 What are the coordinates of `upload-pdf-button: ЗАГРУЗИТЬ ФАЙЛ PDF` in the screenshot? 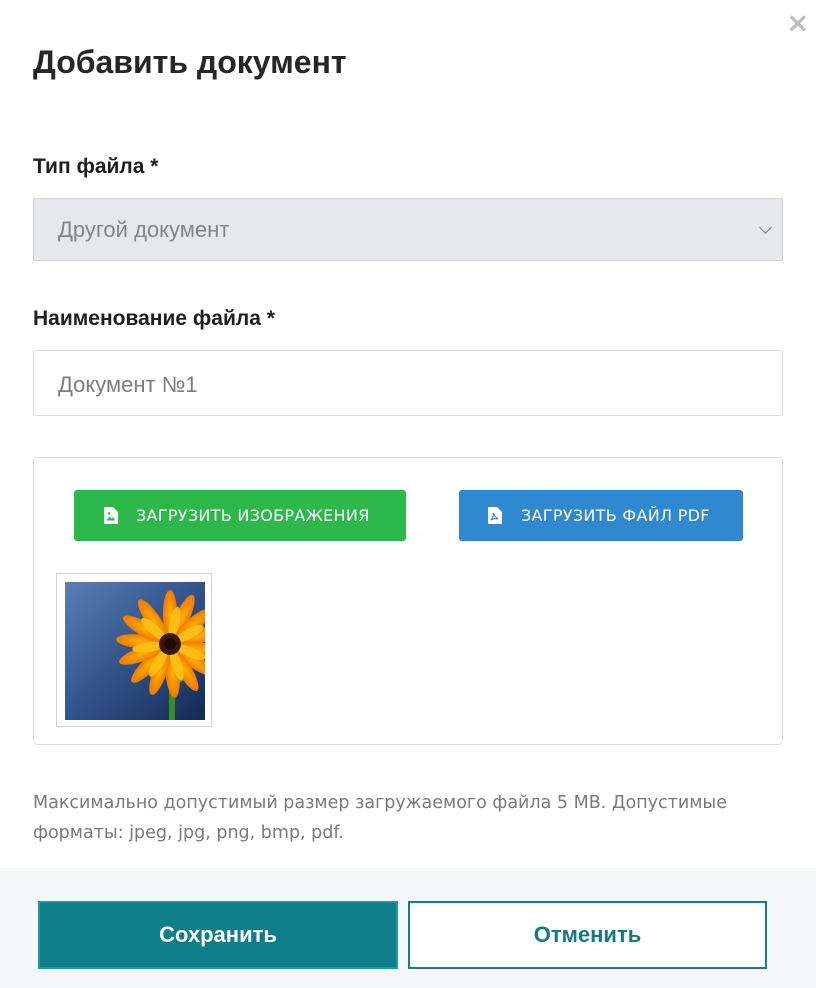 It's located at (601, 515).